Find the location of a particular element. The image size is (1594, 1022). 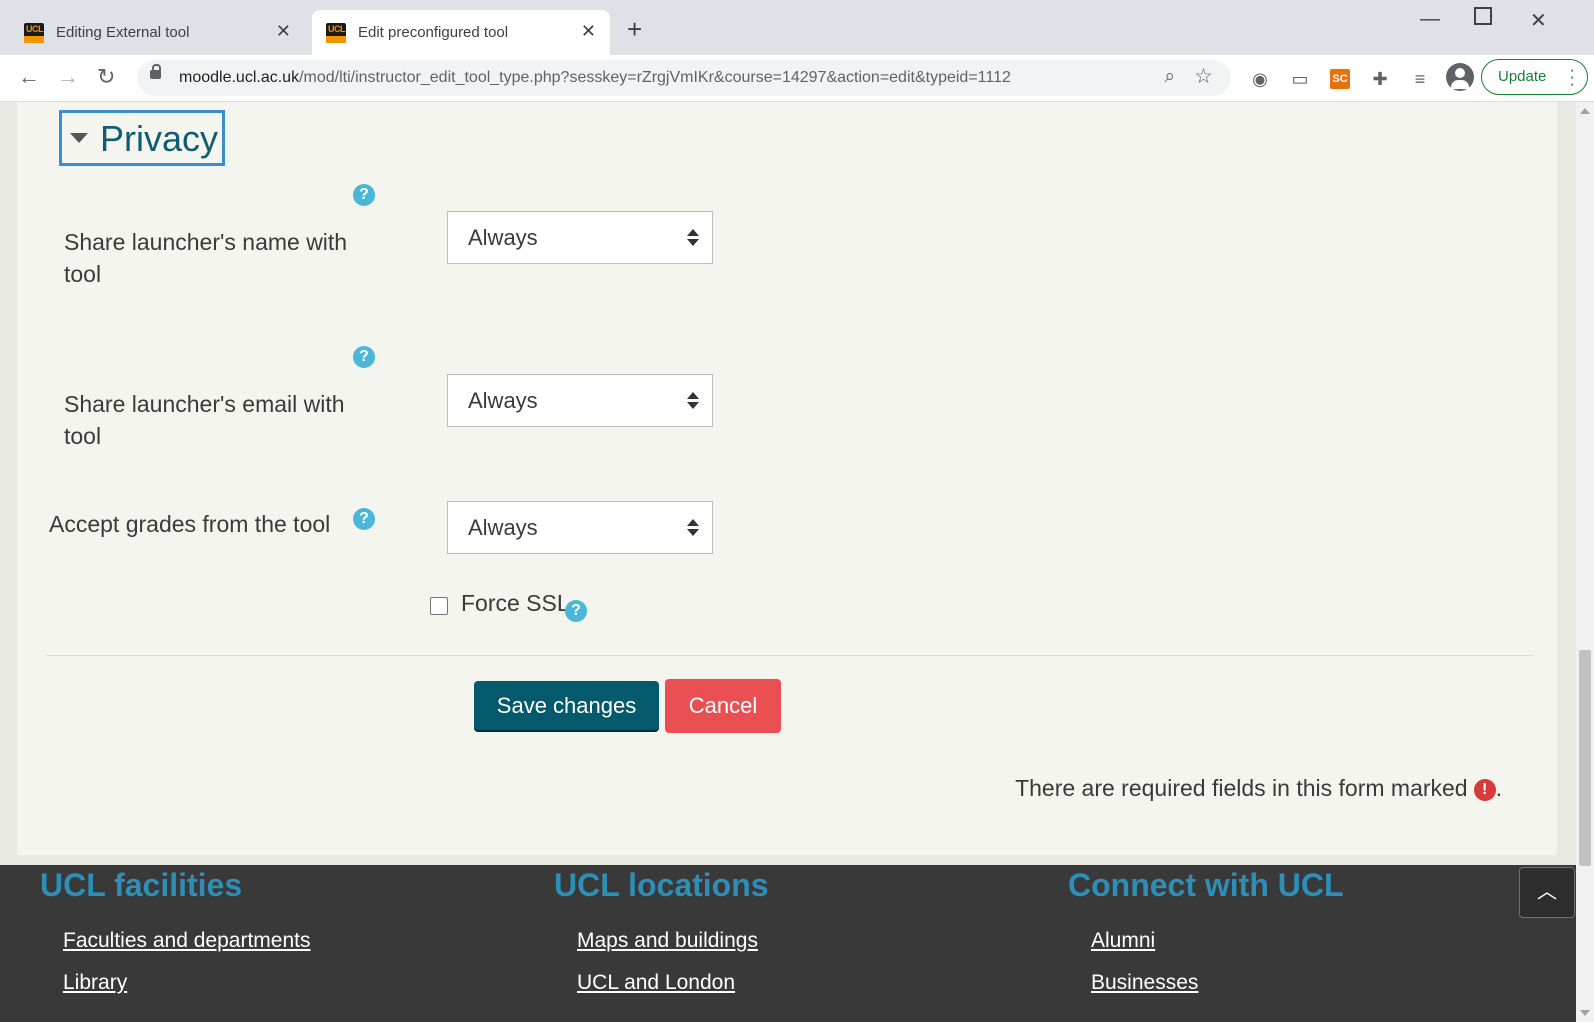

footer-link-maps: Maps and buildings is located at coordinates (667, 941).